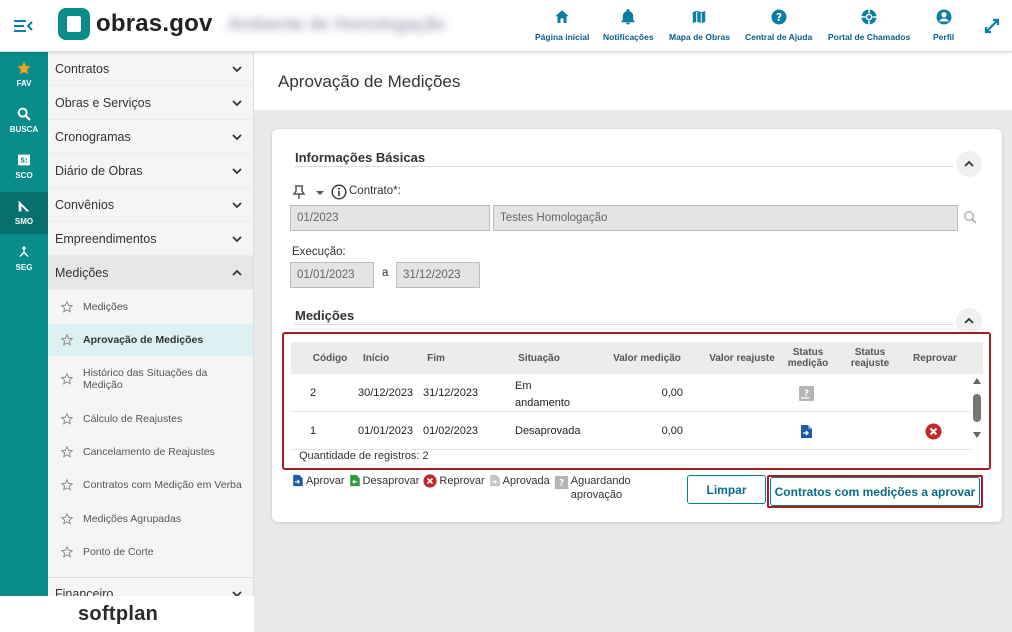  I want to click on nav-notifications: Notificações, so click(628, 25).